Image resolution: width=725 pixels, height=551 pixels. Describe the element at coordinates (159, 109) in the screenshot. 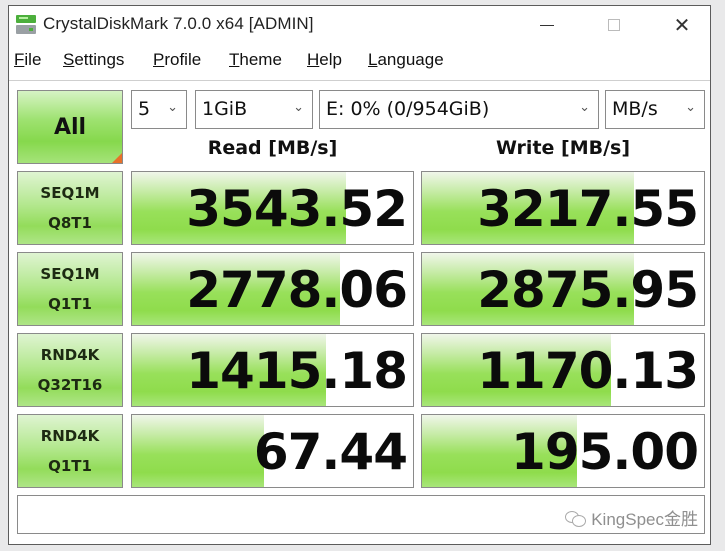

I see `test-count-select: 5 ⌄` at that location.